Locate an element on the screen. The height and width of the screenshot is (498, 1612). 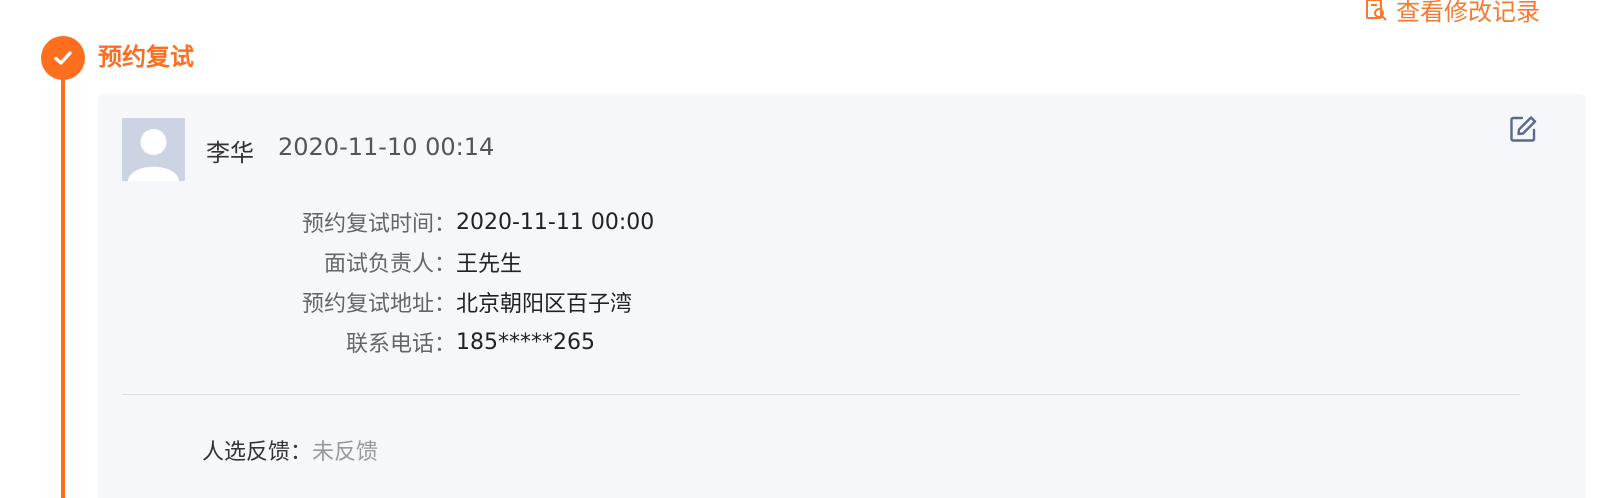
avatar is located at coordinates (153, 149).